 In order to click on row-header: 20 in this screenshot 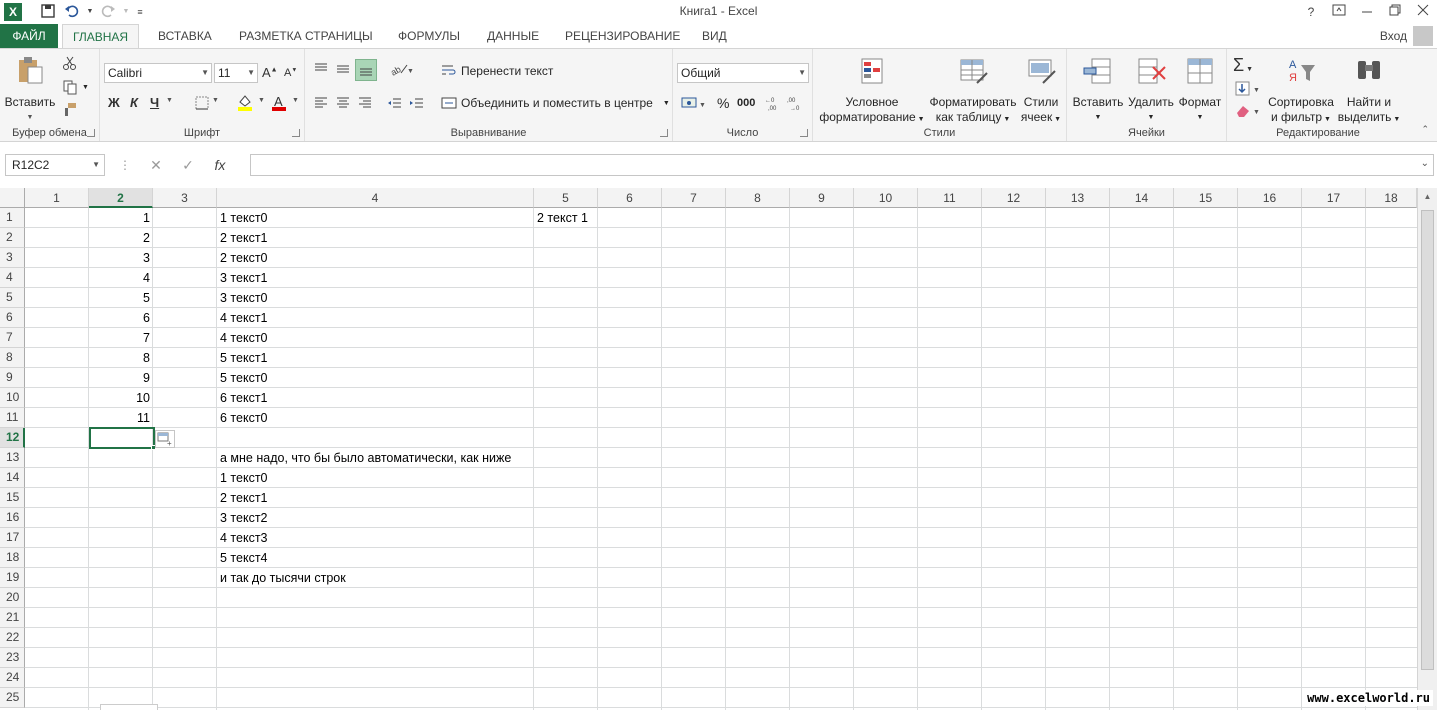, I will do `click(12, 598)`.